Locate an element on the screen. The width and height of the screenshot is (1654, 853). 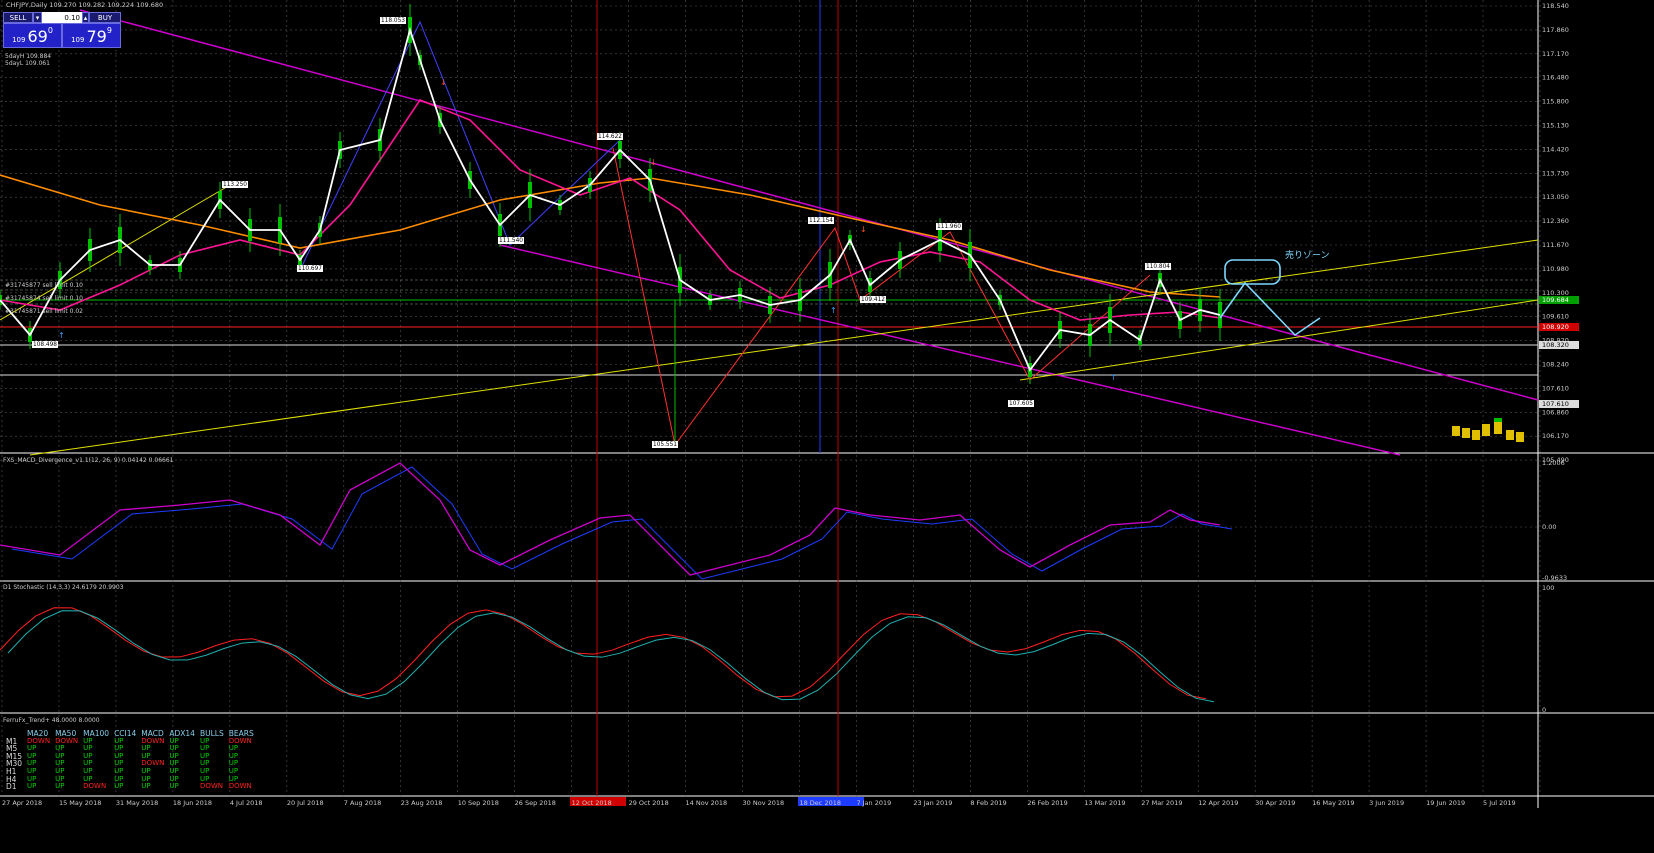
ma-orange is located at coordinates (610, 236).